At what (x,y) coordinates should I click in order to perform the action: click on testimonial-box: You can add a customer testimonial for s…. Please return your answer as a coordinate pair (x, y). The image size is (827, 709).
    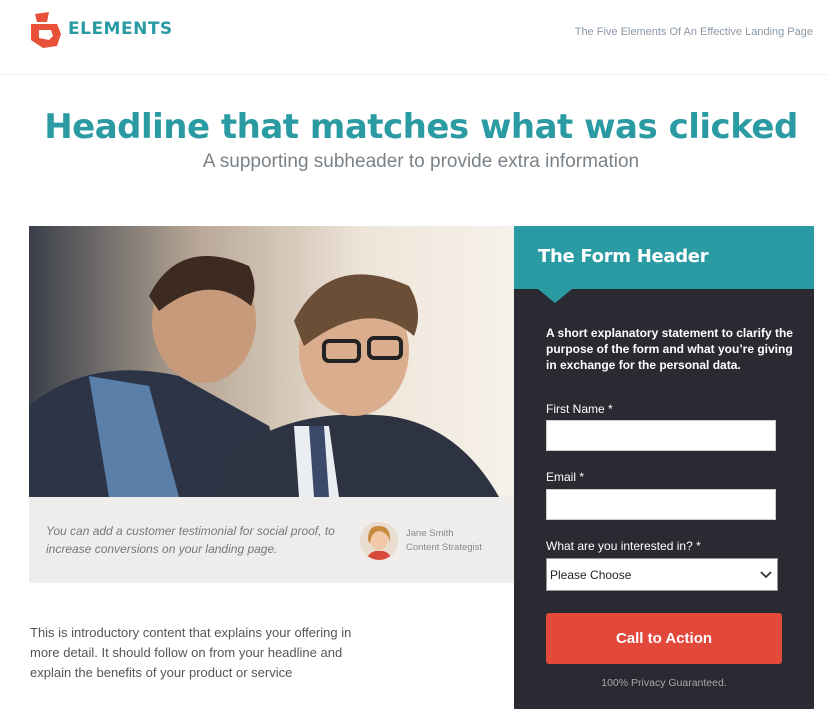
    Looking at the image, I should click on (271, 540).